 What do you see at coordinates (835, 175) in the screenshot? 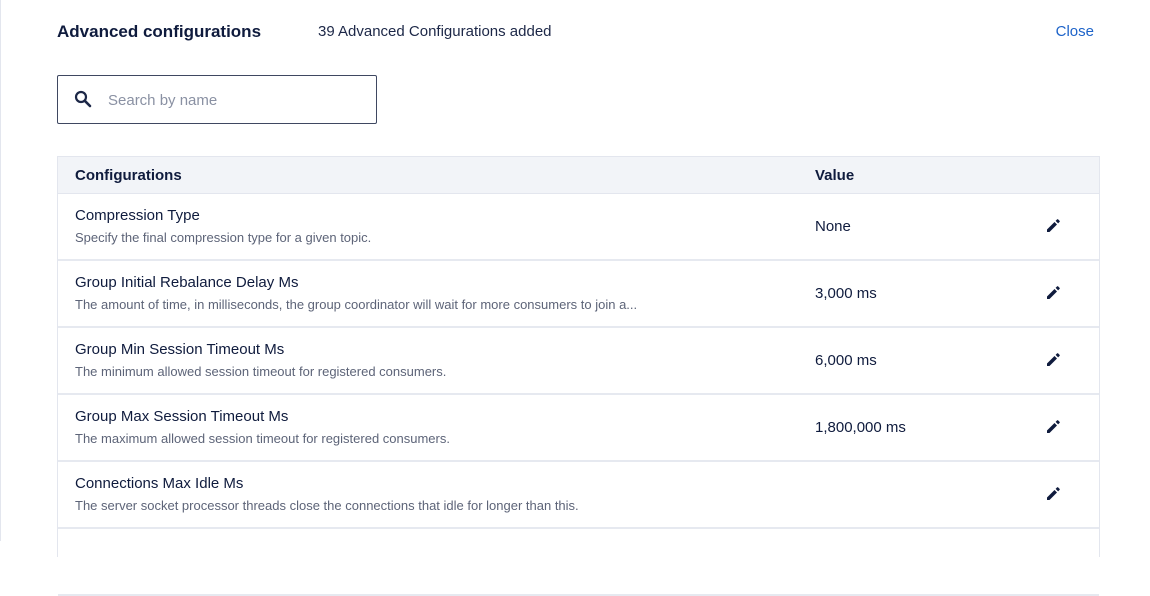
I see `column-header-value: Value` at bounding box center [835, 175].